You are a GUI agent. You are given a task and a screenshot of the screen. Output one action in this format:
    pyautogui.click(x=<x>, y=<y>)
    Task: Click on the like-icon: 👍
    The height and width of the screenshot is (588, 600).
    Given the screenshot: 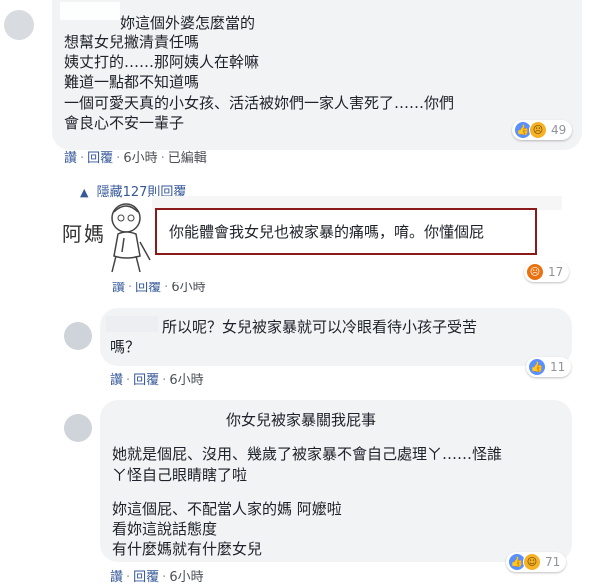 What is the action you would take?
    pyautogui.click(x=537, y=367)
    